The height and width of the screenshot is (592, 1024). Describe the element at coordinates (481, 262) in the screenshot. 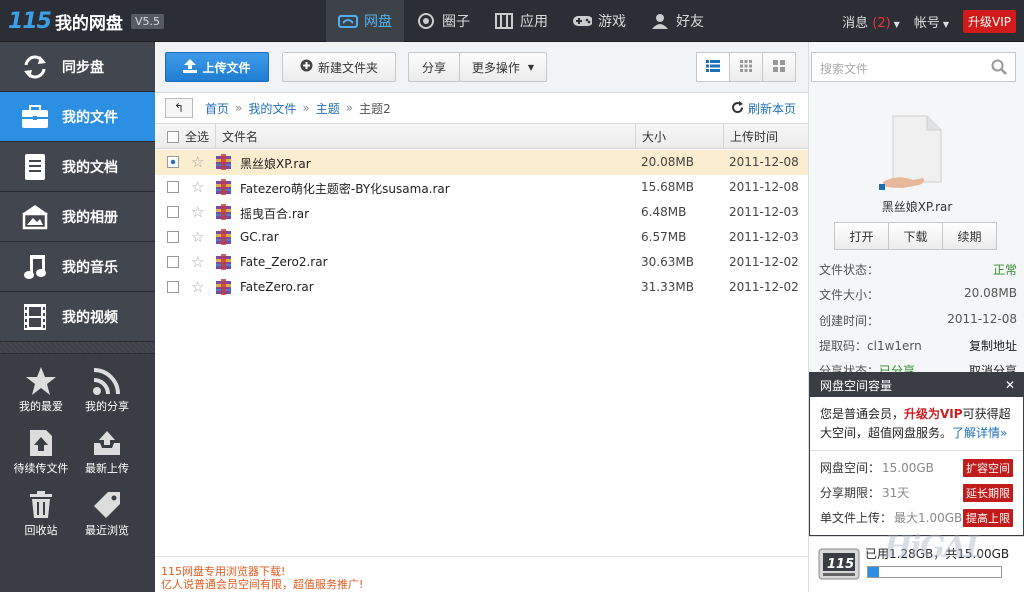

I see `table-row: ☆ Fate_Zero2.rar 30.63MB 2011-12-02` at that location.